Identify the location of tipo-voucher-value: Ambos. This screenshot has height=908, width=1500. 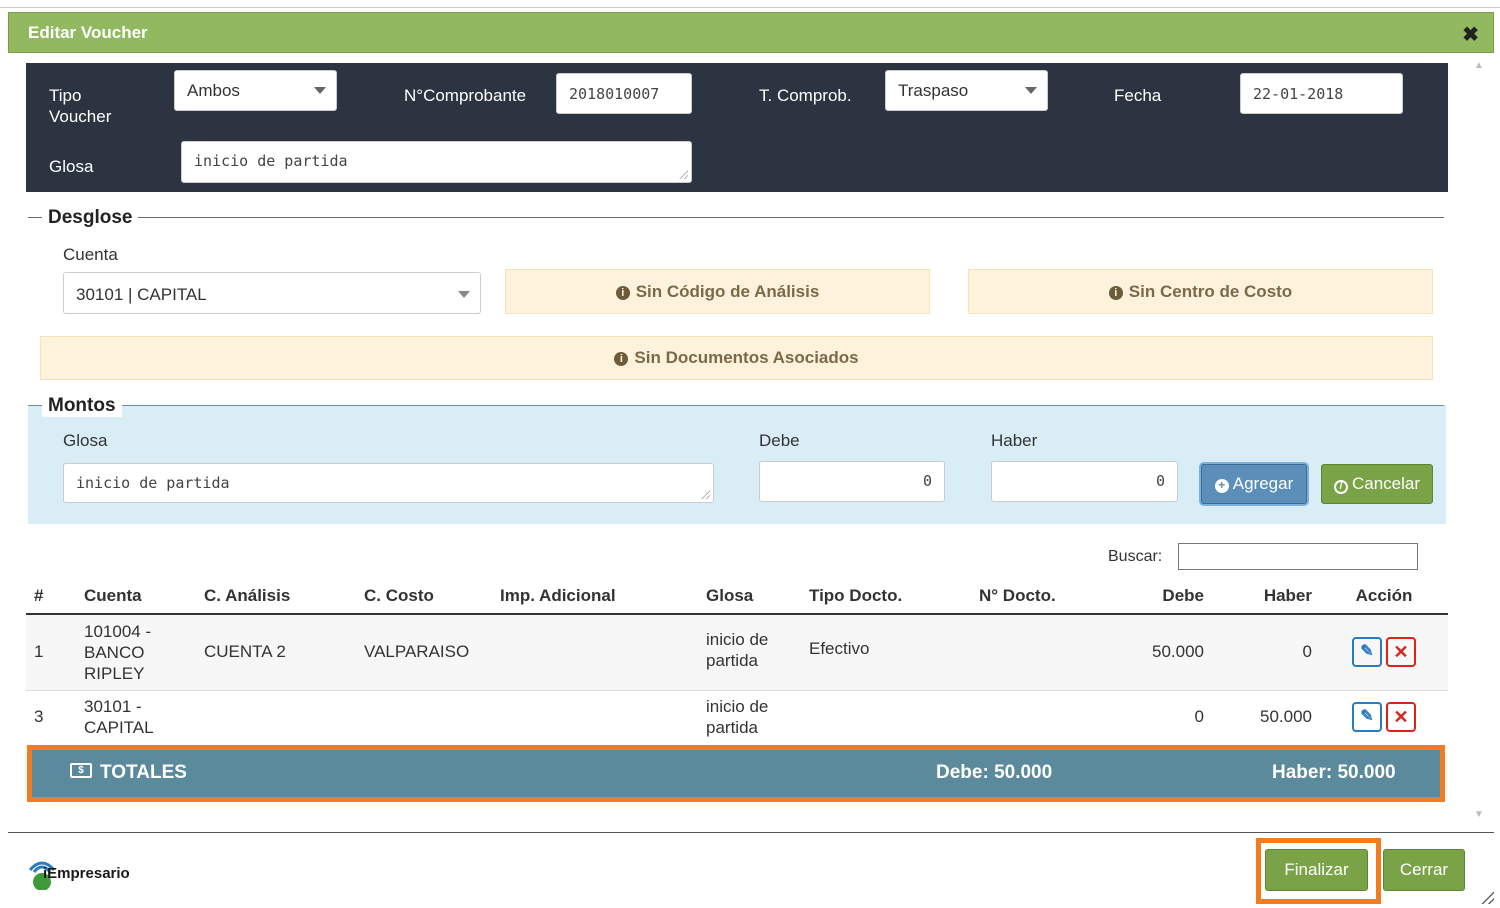
(213, 90).